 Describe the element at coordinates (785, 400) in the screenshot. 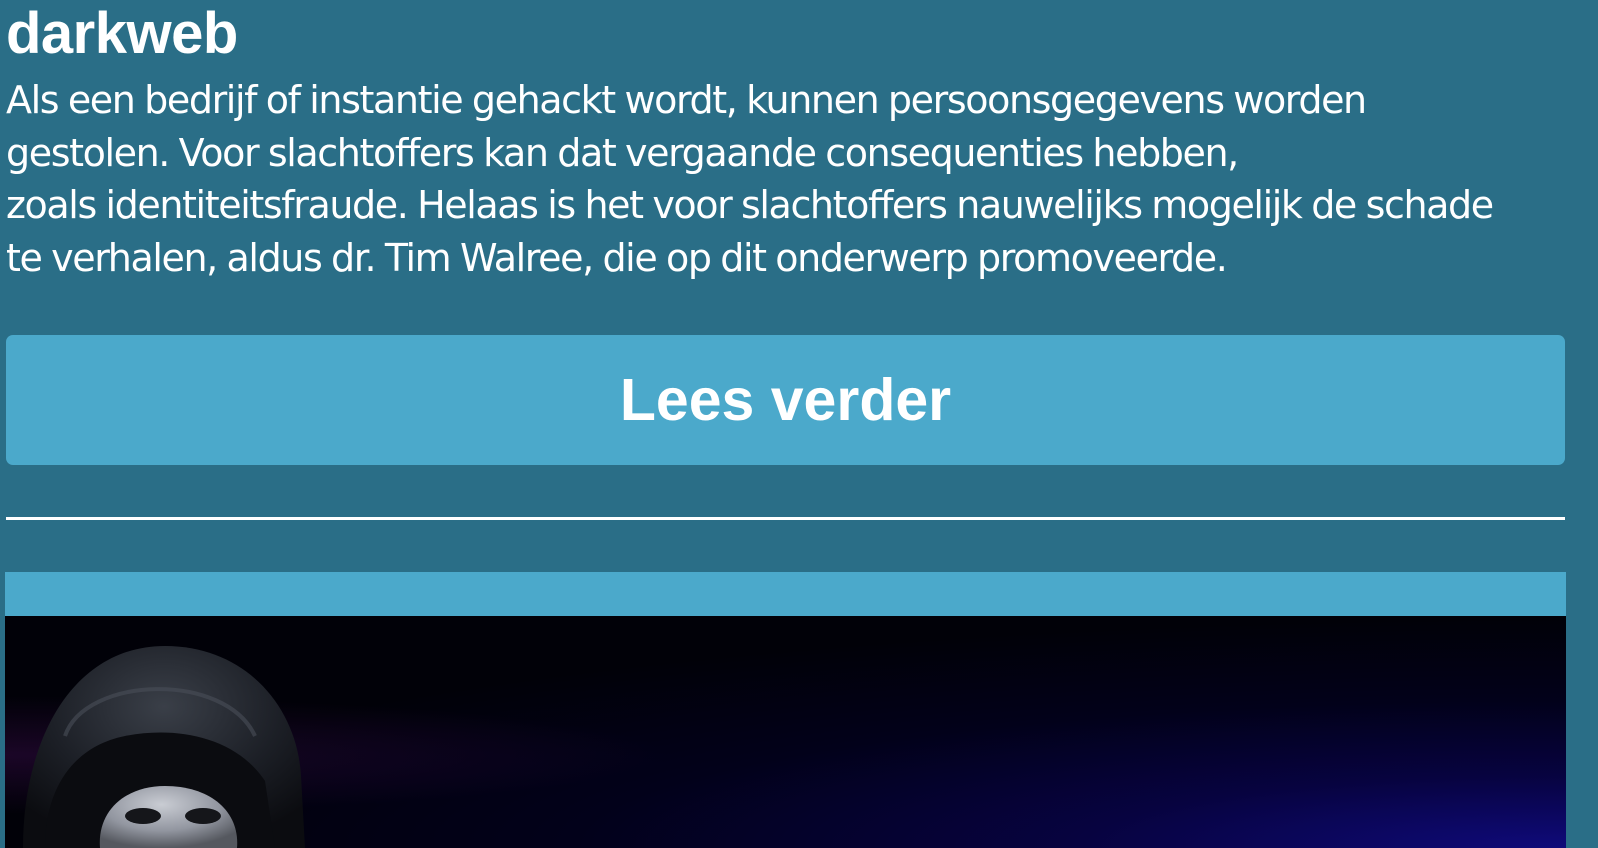

I see `read-more-button: Lees verder` at that location.